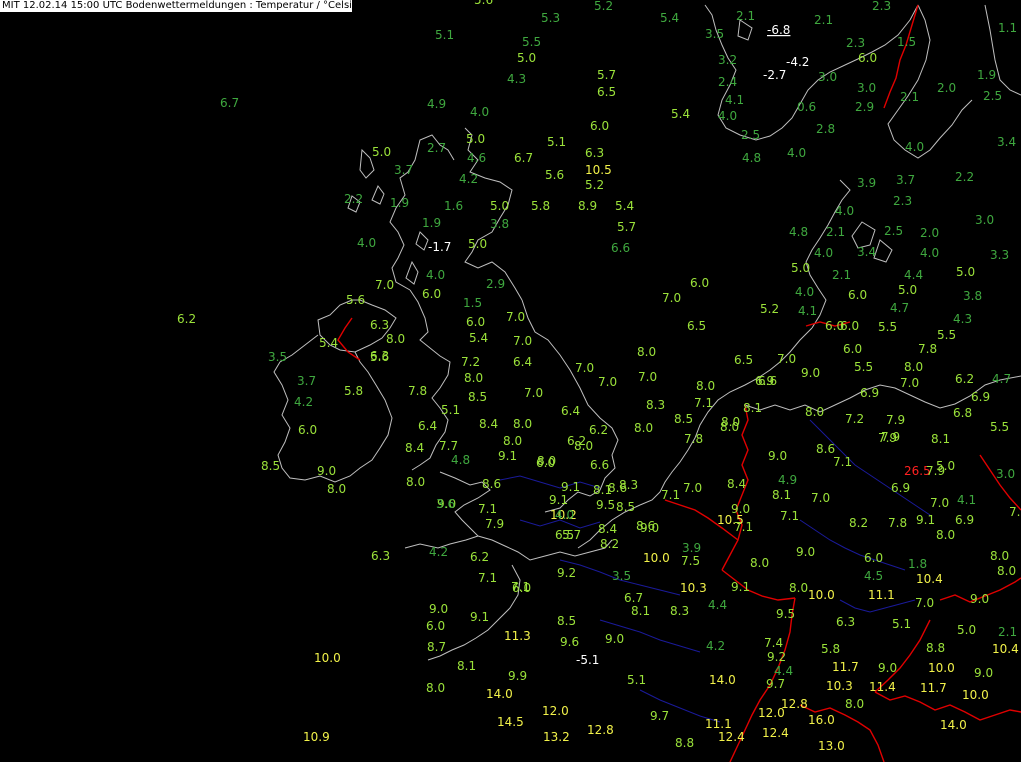 The height and width of the screenshot is (762, 1021). What do you see at coordinates (864, 107) in the screenshot?
I see `station-temp-34: 2.9` at bounding box center [864, 107].